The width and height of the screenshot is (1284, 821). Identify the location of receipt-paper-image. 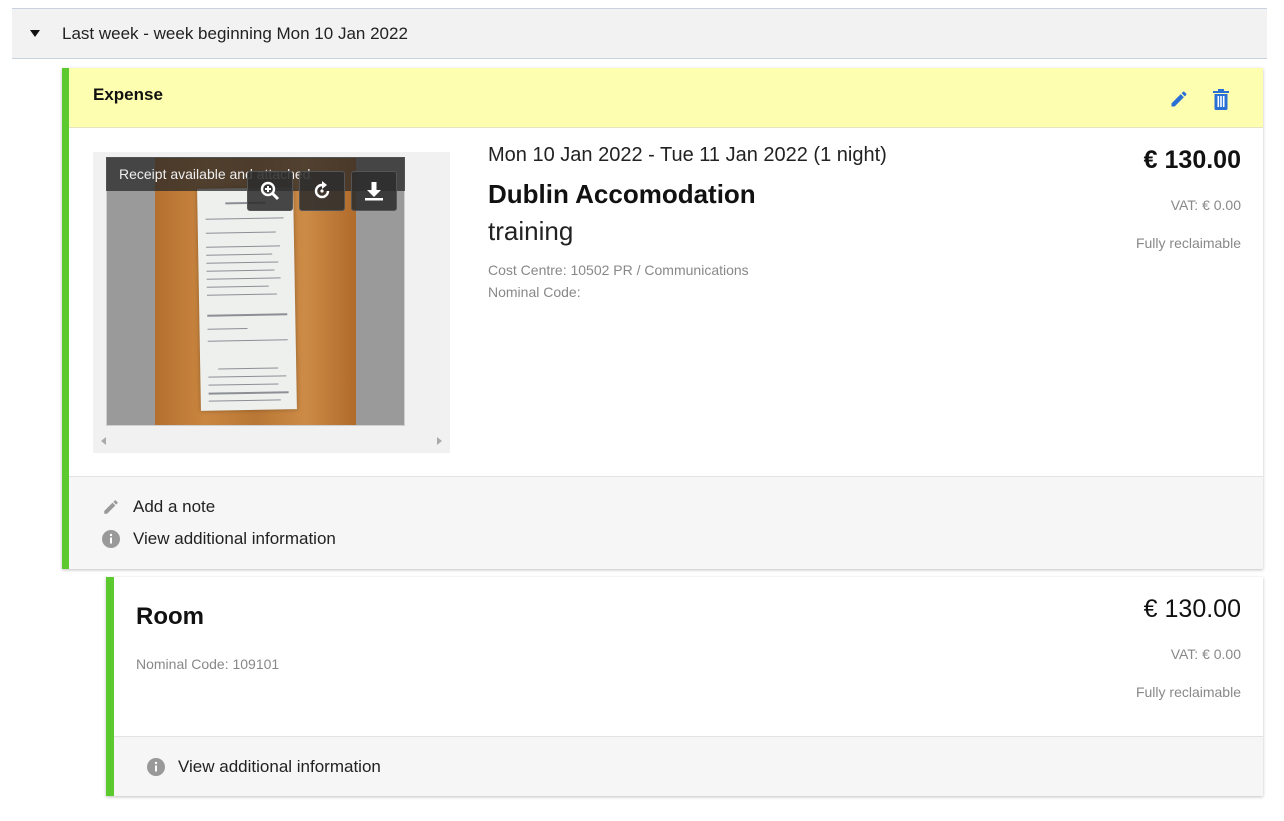
(247, 299).